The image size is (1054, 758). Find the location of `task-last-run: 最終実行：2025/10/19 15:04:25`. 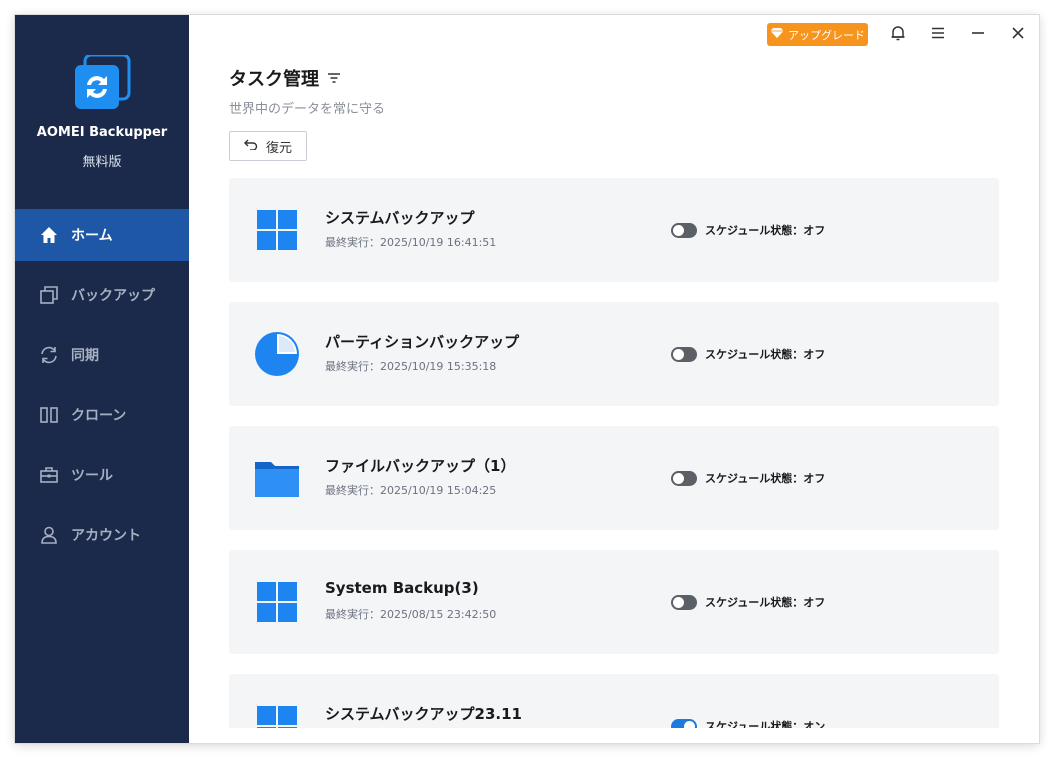

task-last-run: 最終実行：2025/10/19 15:04:25 is located at coordinates (411, 490).